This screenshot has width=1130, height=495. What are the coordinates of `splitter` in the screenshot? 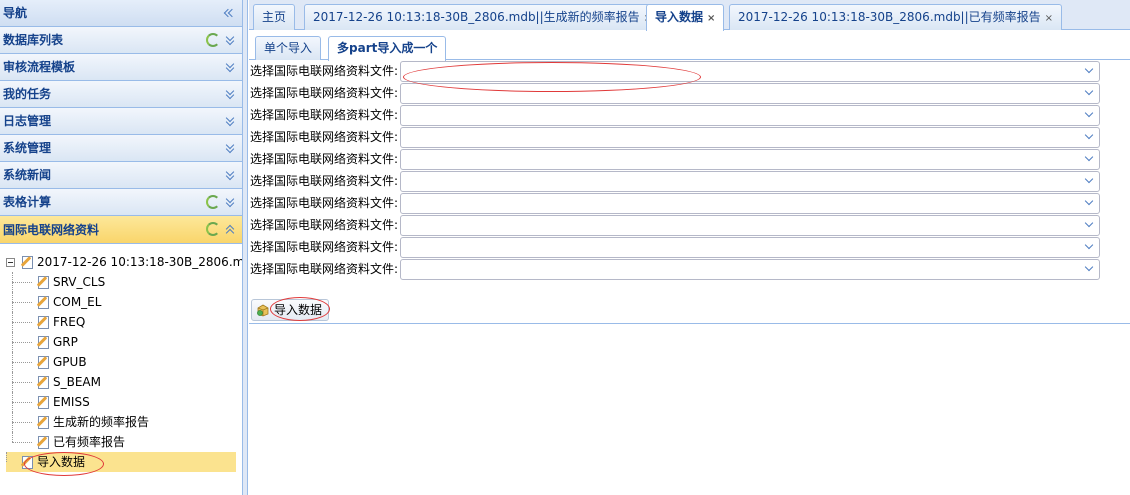 It's located at (245, 247).